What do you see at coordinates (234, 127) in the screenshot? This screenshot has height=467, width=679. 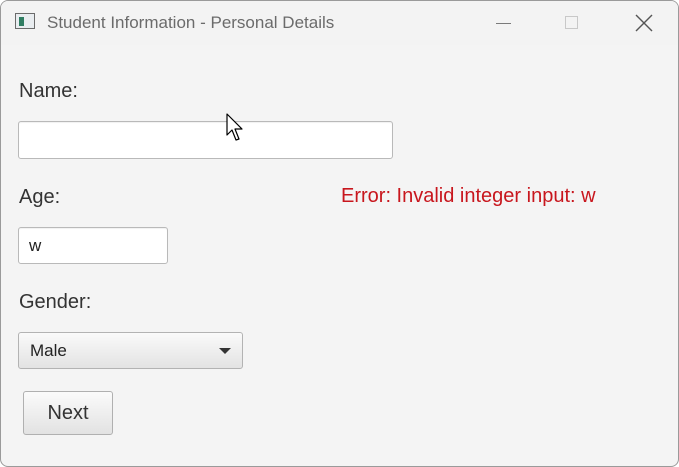 I see `mouse-cursor-icon` at bounding box center [234, 127].